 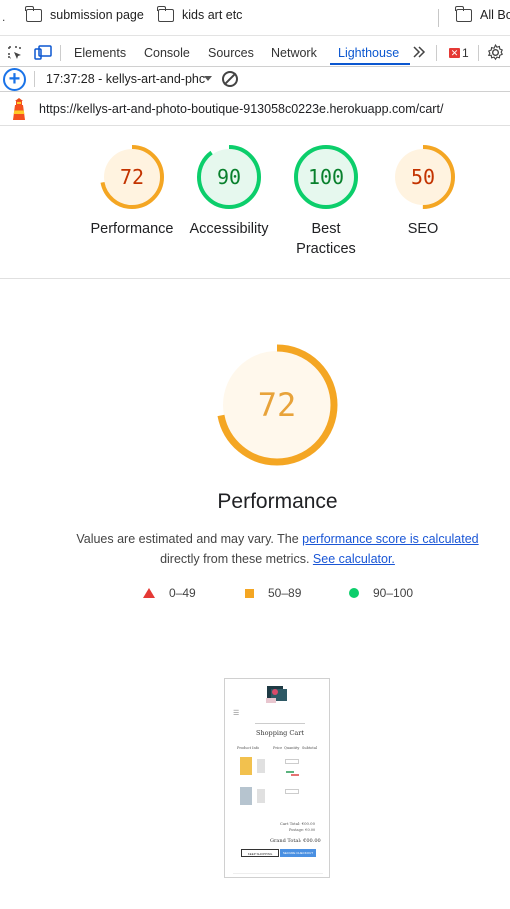 What do you see at coordinates (231, 53) in the screenshot?
I see `tab-sources: Sources` at bounding box center [231, 53].